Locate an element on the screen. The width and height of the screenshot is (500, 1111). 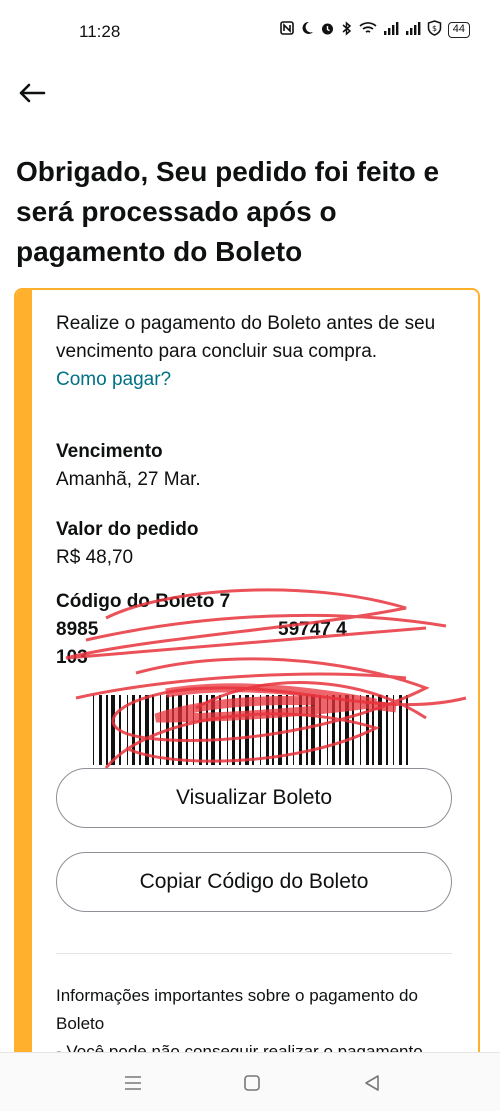
alarm-icon is located at coordinates (327, 30).